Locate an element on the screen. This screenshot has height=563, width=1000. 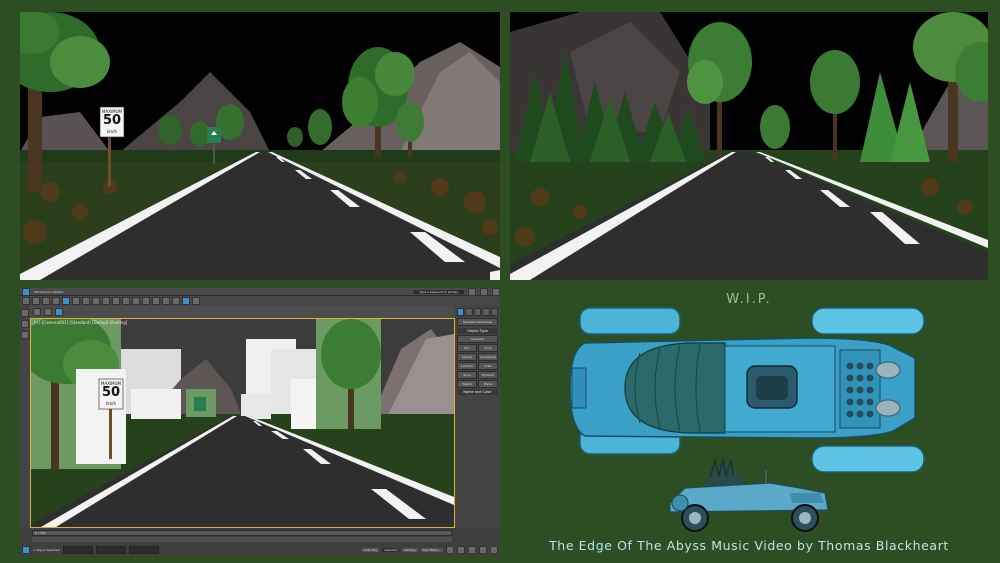
teapot-button: Teapot is located at coordinates (467, 384).